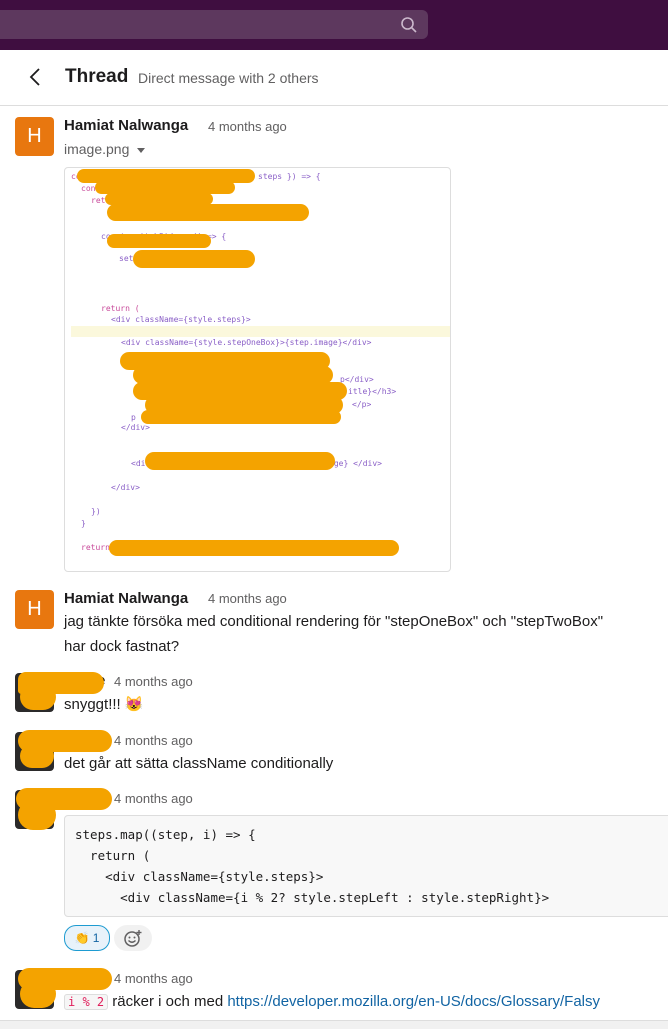 This screenshot has width=668, height=1029. I want to click on add-reaction-icon, so click(133, 938).